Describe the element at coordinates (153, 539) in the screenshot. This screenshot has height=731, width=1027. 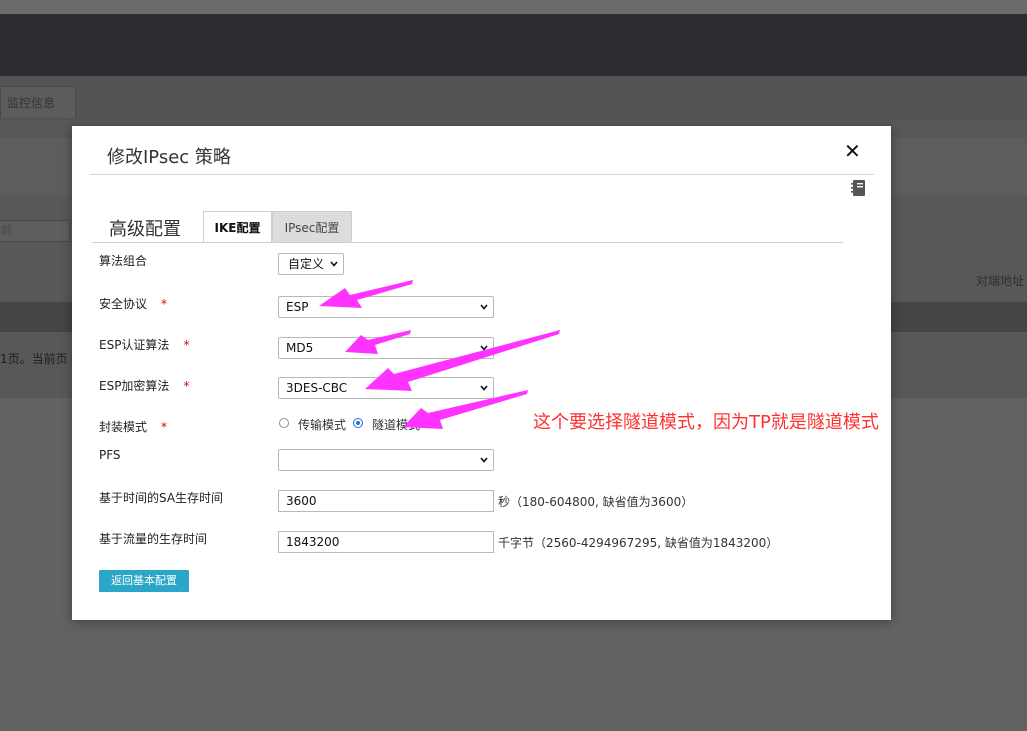
I see `sa-lifetime-traffic-label: 基于流量的生存时间` at that location.